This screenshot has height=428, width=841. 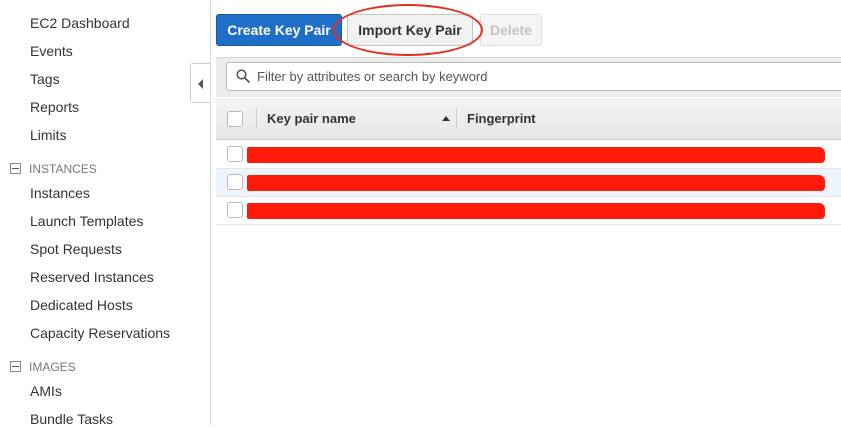 What do you see at coordinates (311, 118) in the screenshot?
I see `column-header-key-pair-name: Key pair name` at bounding box center [311, 118].